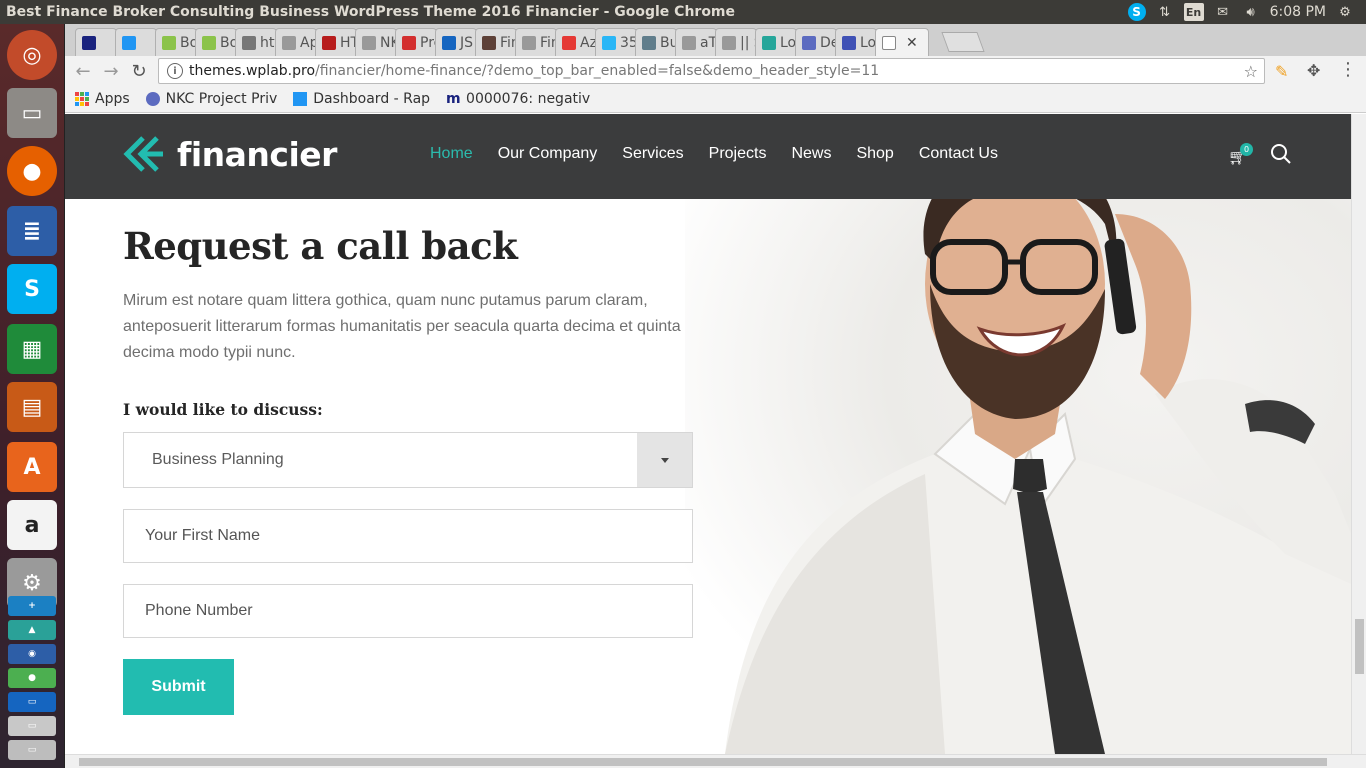 This screenshot has width=1366, height=768. Describe the element at coordinates (963, 42) in the screenshot. I see `new-tab-button` at that location.